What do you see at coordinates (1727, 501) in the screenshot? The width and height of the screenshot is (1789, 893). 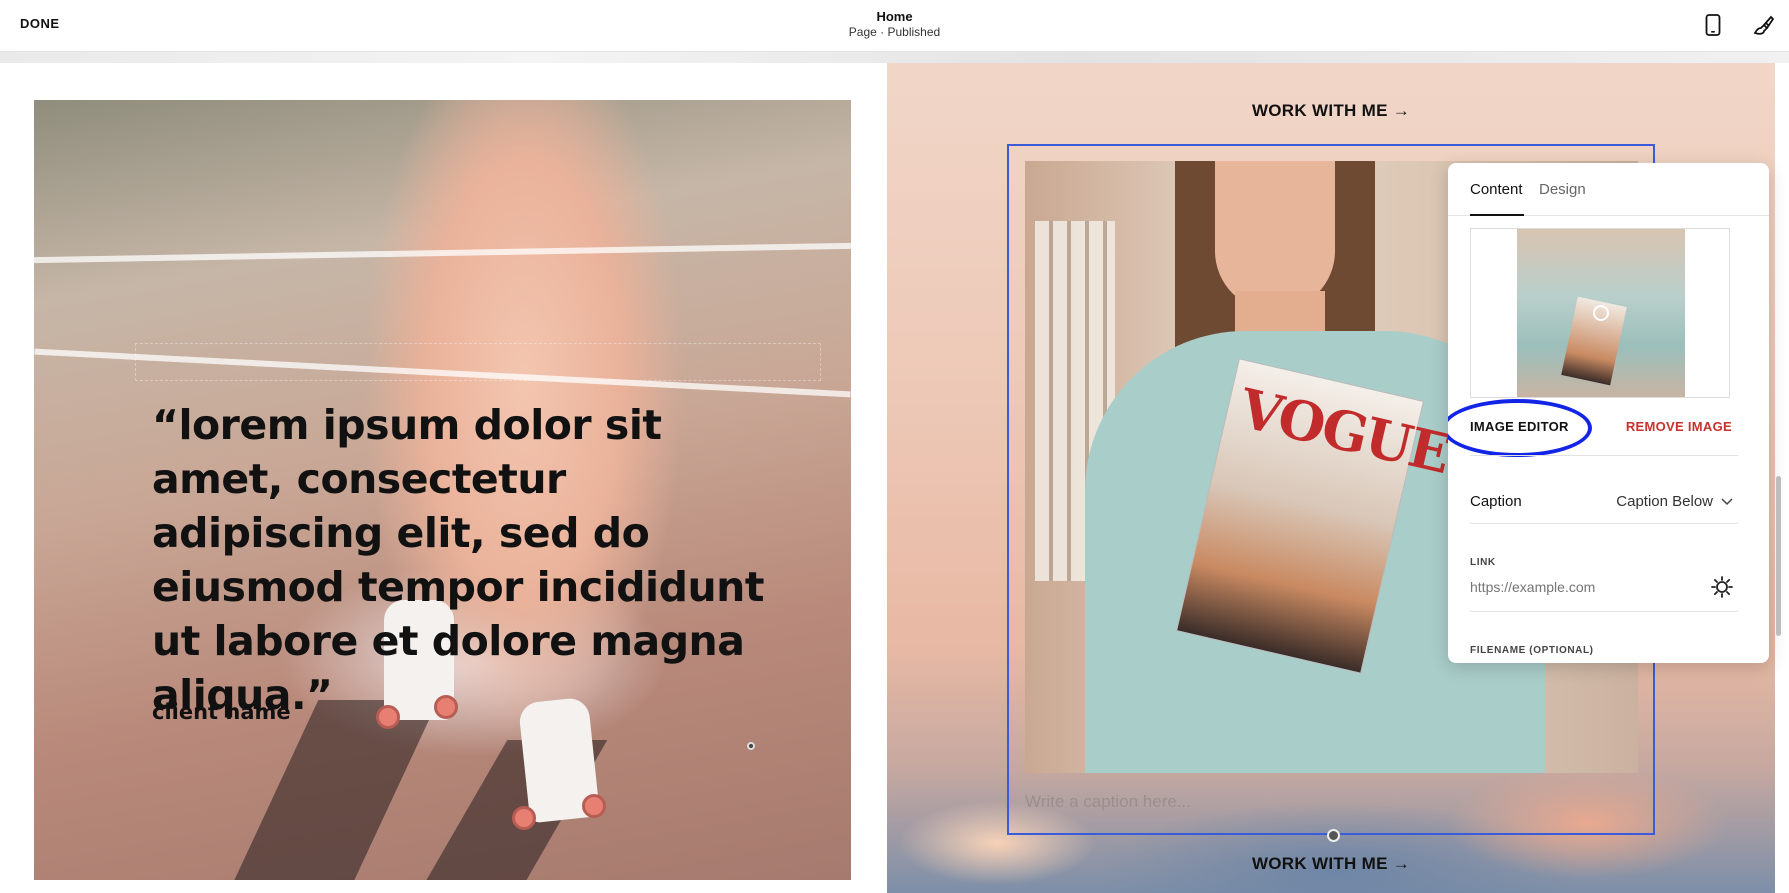 I see `chevron-down-icon` at bounding box center [1727, 501].